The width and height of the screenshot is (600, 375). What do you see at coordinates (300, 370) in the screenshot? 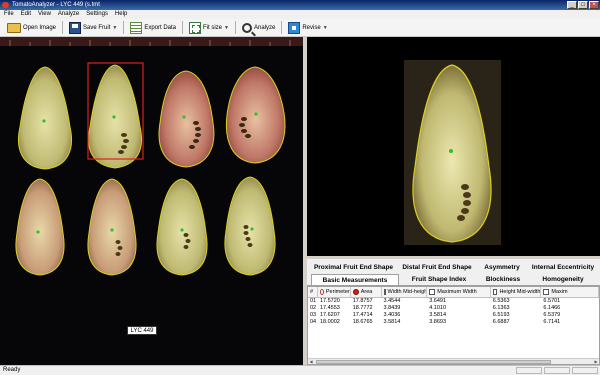
I see `status-bar: Ready` at bounding box center [300, 370].